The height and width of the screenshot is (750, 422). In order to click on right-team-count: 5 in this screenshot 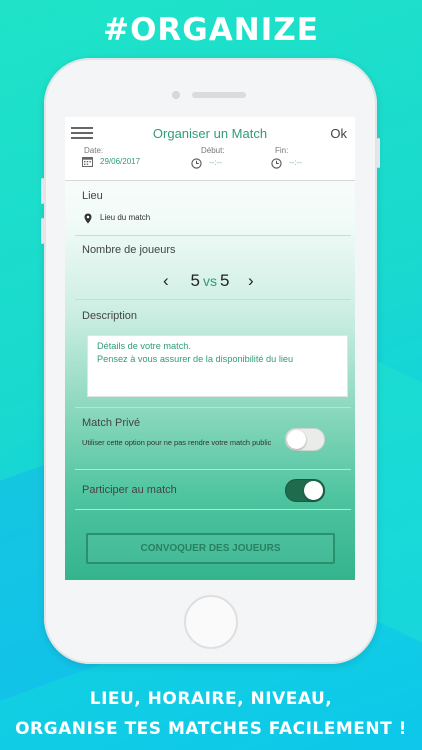, I will do `click(225, 280)`.